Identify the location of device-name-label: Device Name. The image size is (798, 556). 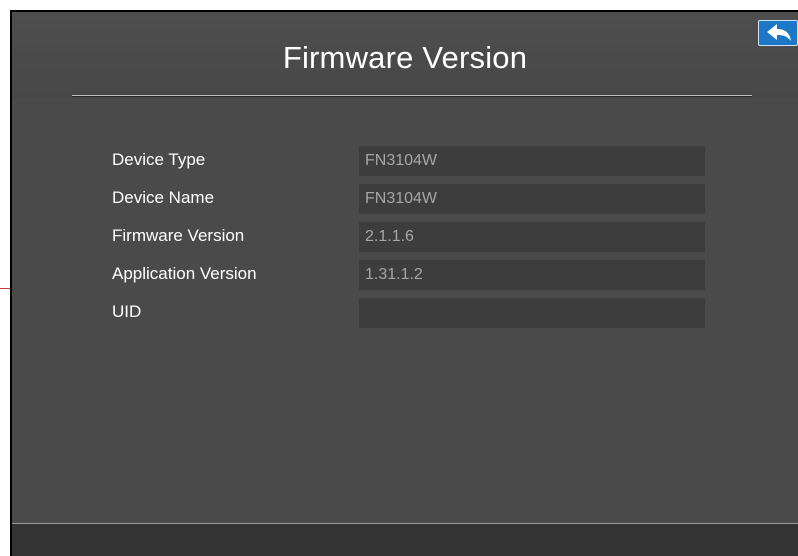
(163, 197).